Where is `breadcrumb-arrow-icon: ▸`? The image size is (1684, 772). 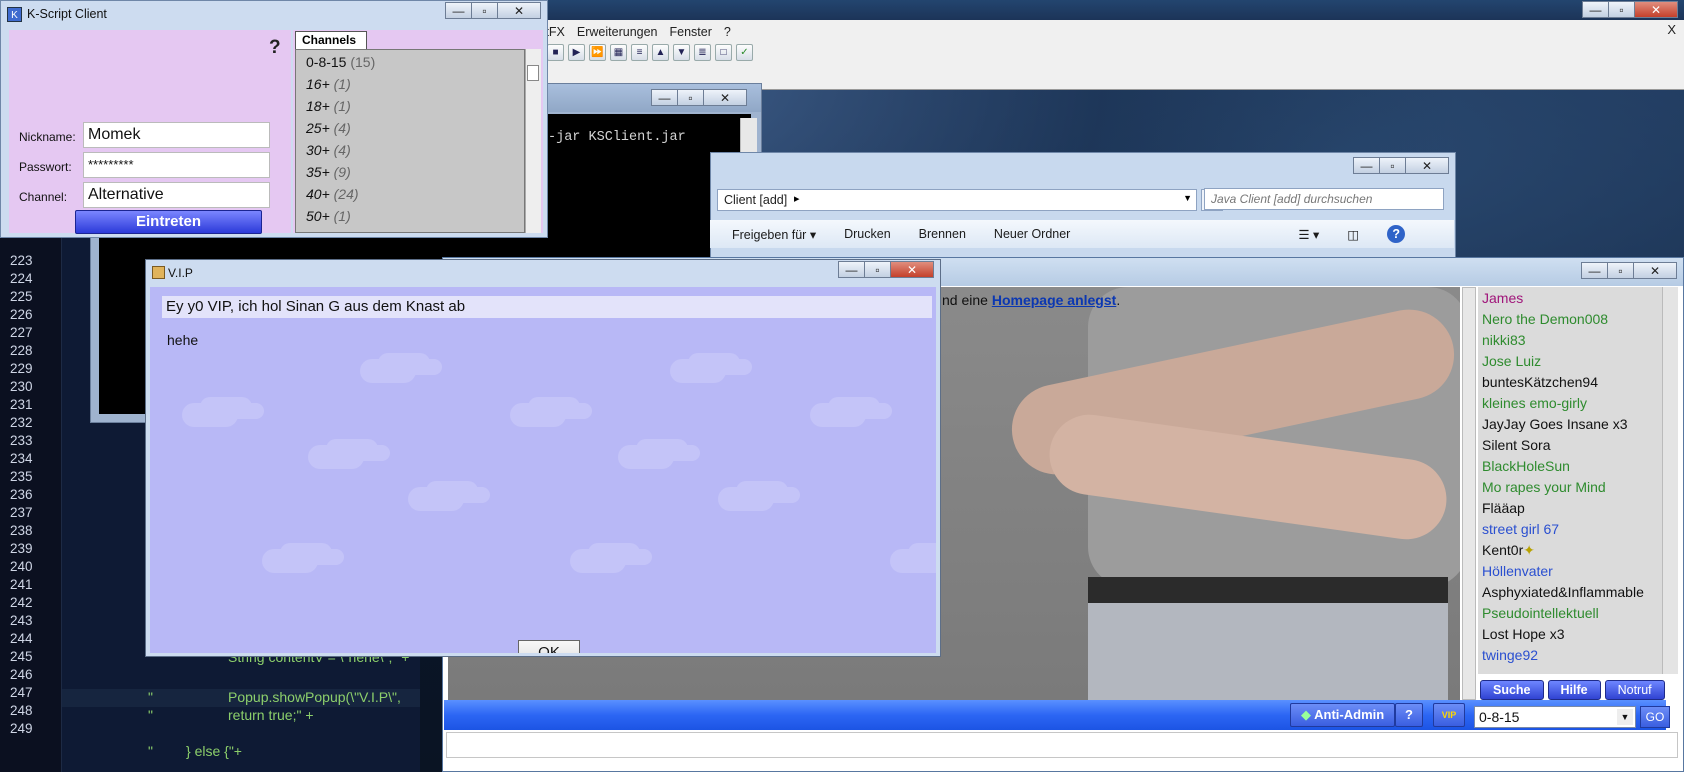
breadcrumb-arrow-icon: ▸ is located at coordinates (797, 198).